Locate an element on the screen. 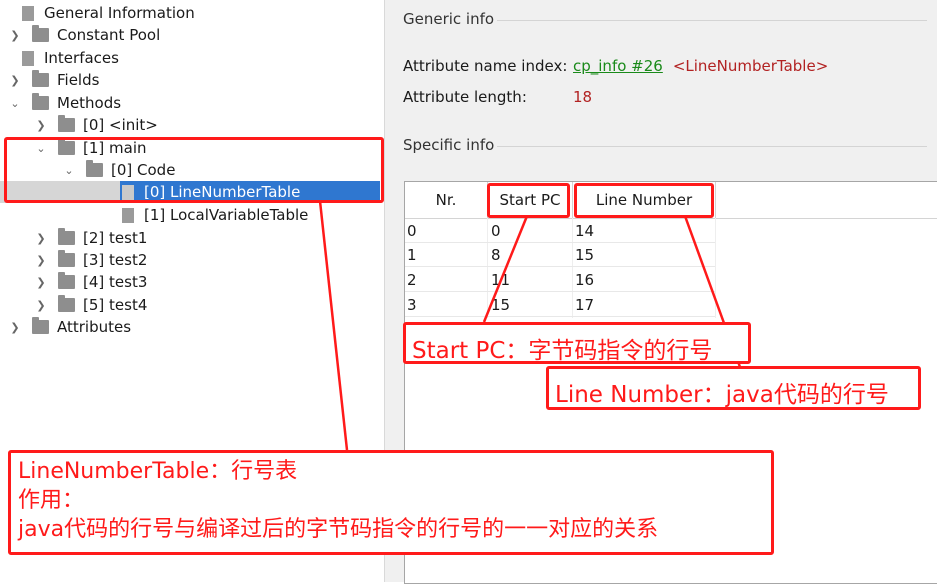 Image resolution: width=937 pixels, height=584 pixels. tree-item-local-variable-table: [1] LocalVariableTable is located at coordinates (215, 215).